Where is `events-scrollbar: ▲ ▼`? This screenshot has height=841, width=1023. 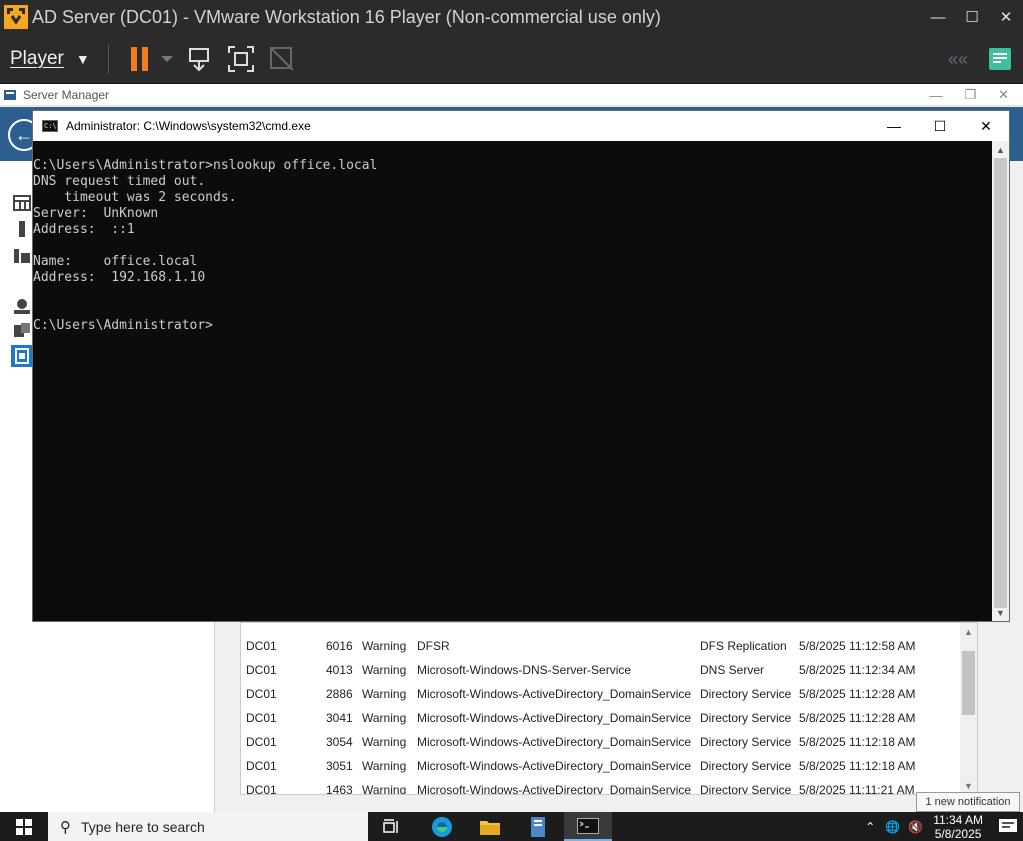 events-scrollbar: ▲ ▼ is located at coordinates (968, 708).